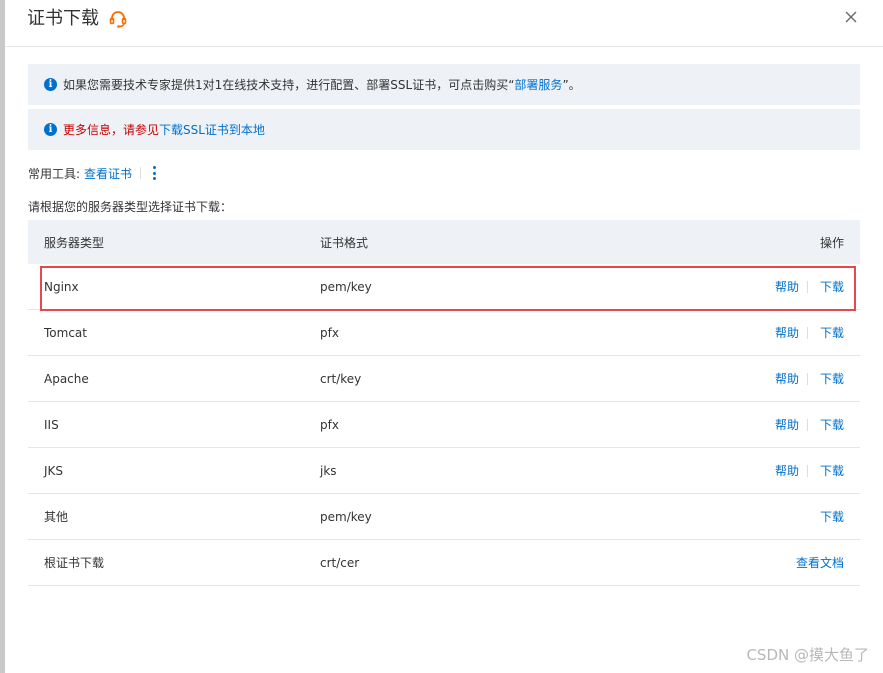 The image size is (883, 673). Describe the element at coordinates (63, 18) in the screenshot. I see `dialog-title: 证书下载` at that location.